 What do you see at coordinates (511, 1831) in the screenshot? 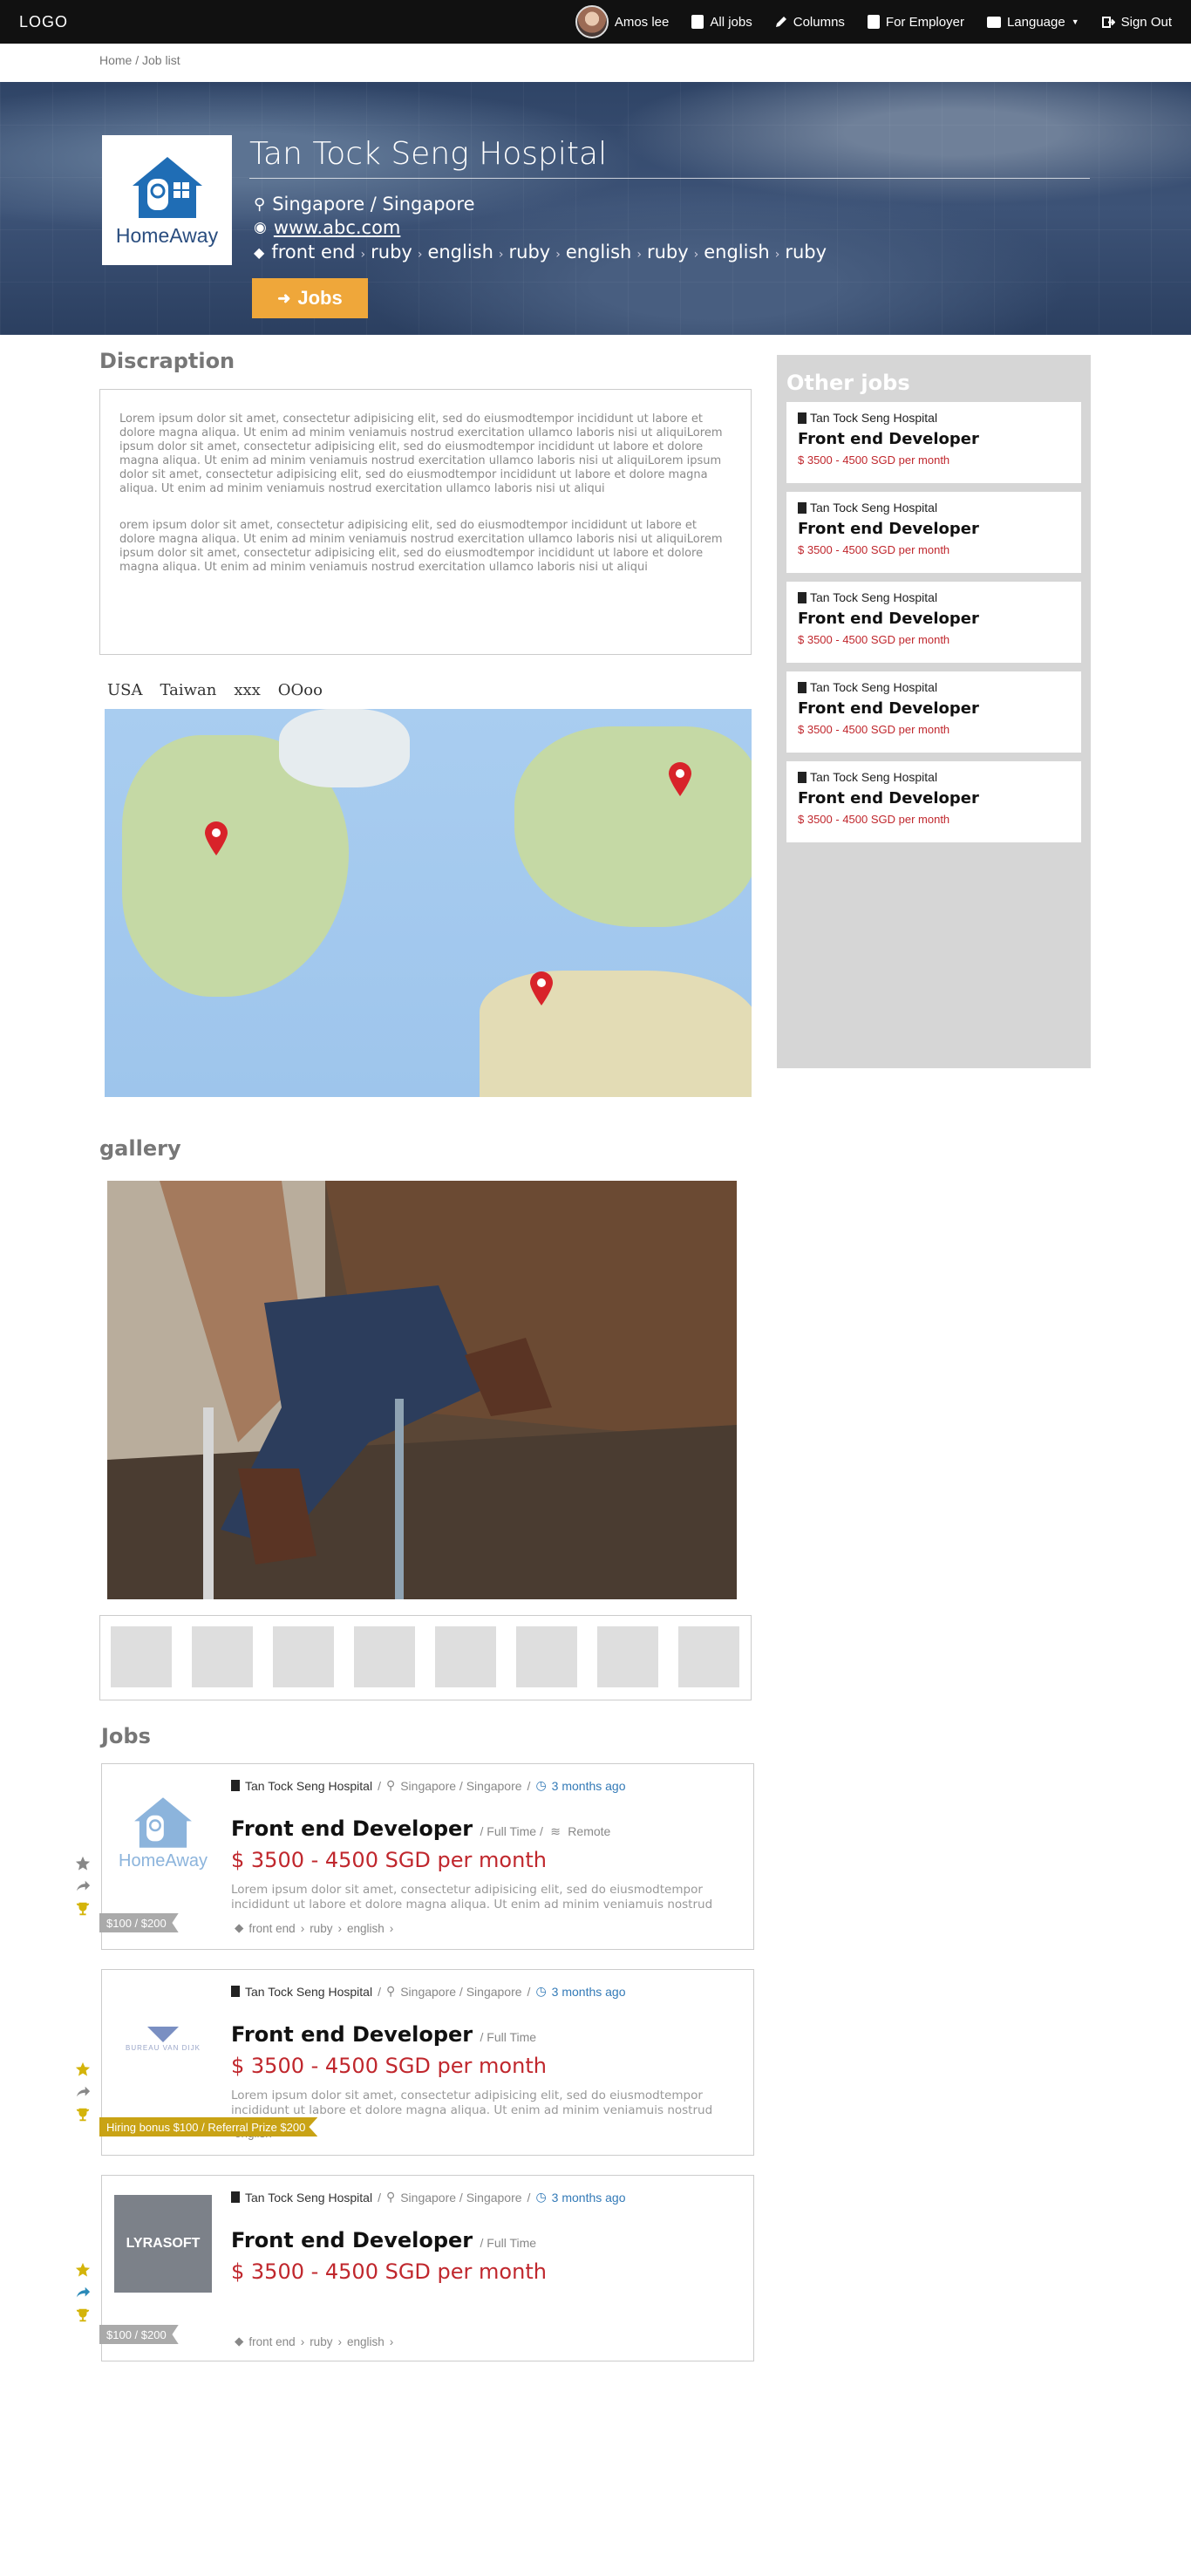
I see `job-type: / Full Time /` at bounding box center [511, 1831].